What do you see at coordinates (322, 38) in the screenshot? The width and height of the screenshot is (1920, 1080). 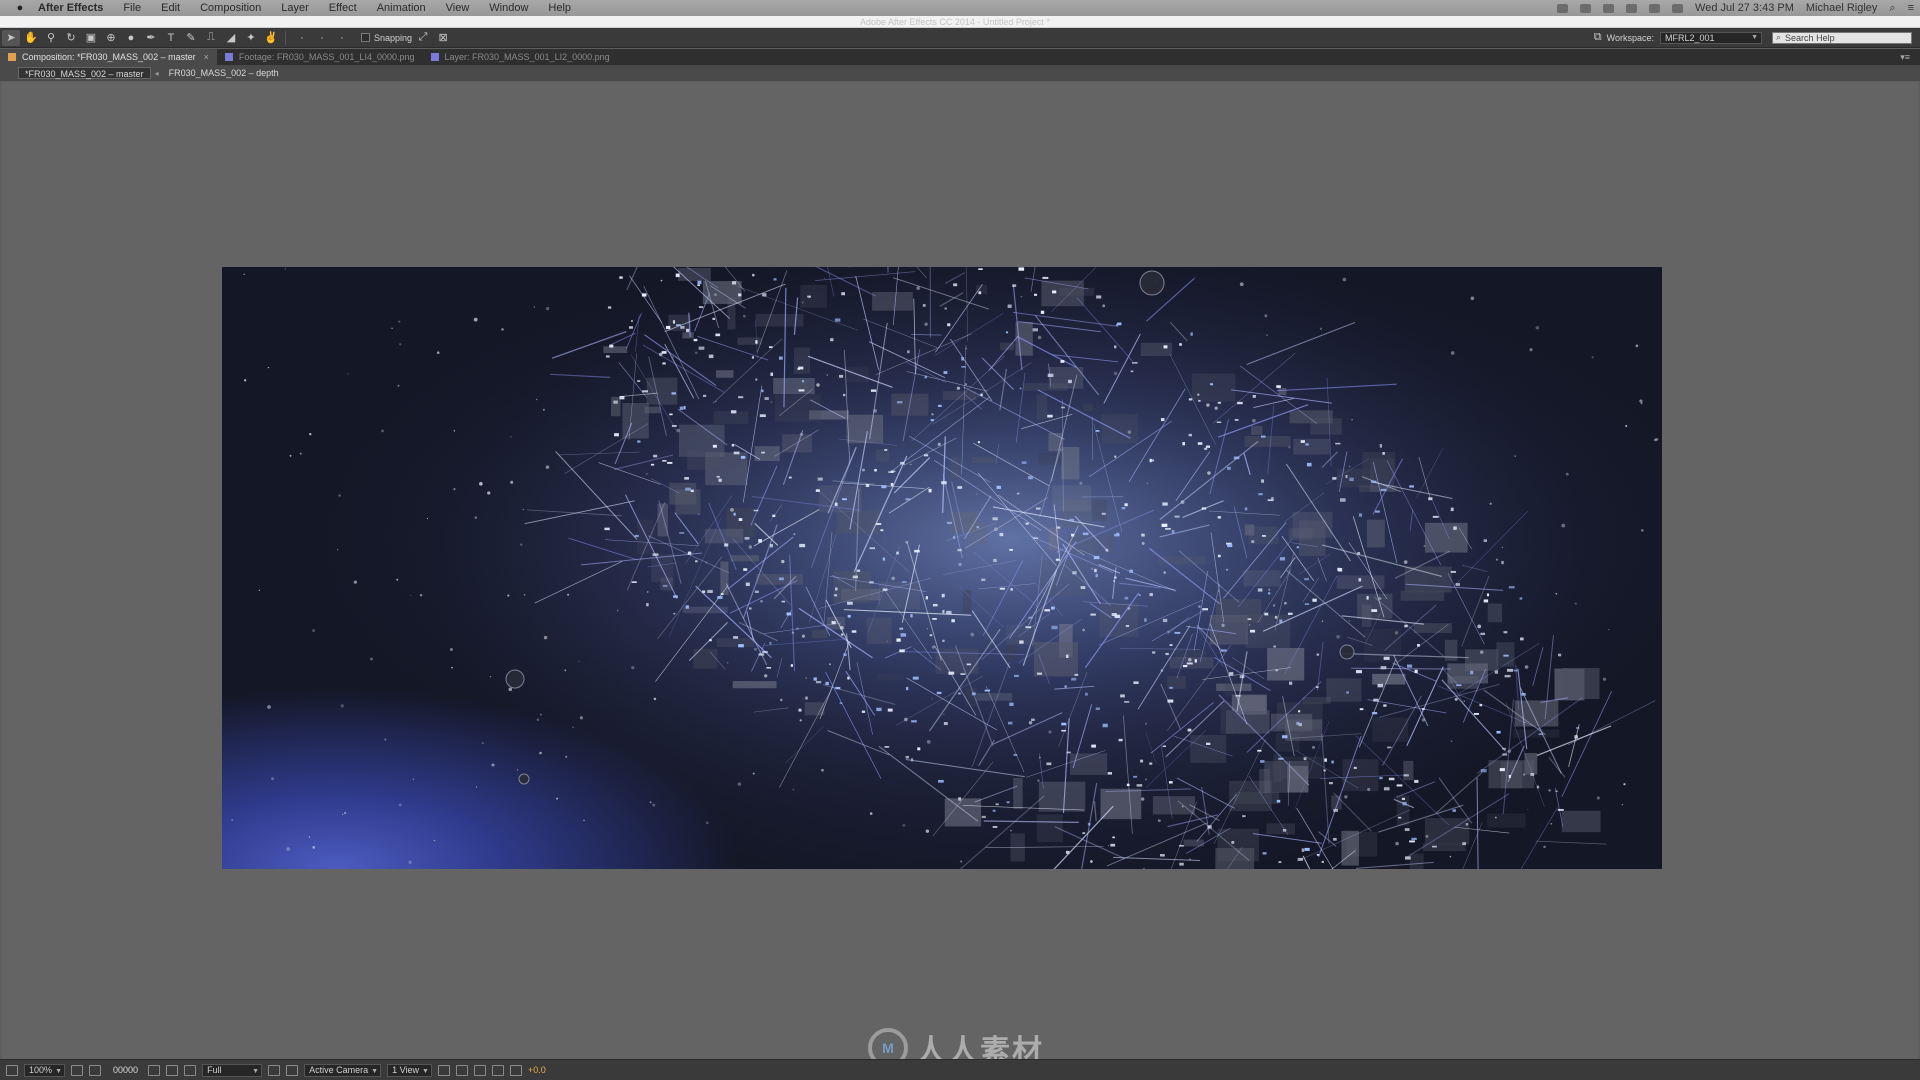 I see `axis-world-icon: ·` at bounding box center [322, 38].